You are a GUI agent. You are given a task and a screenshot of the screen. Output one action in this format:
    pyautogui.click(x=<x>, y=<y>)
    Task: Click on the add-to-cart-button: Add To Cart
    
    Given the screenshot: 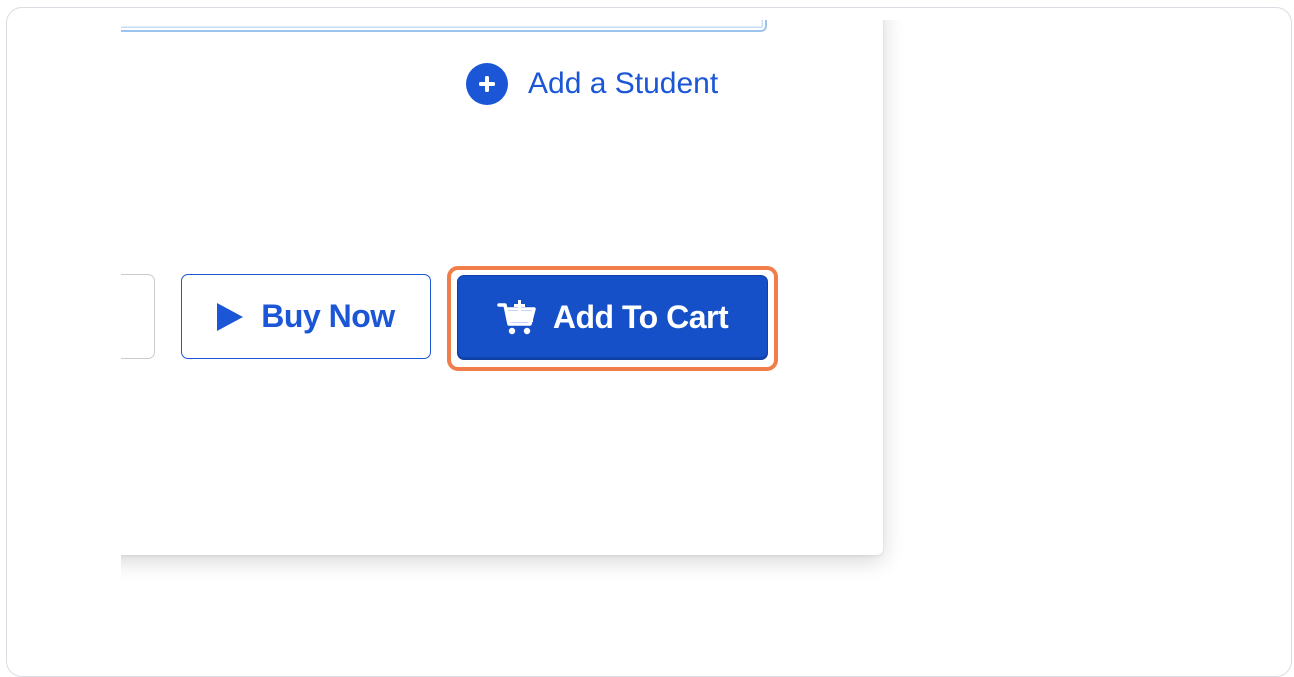 What is the action you would take?
    pyautogui.click(x=612, y=317)
    